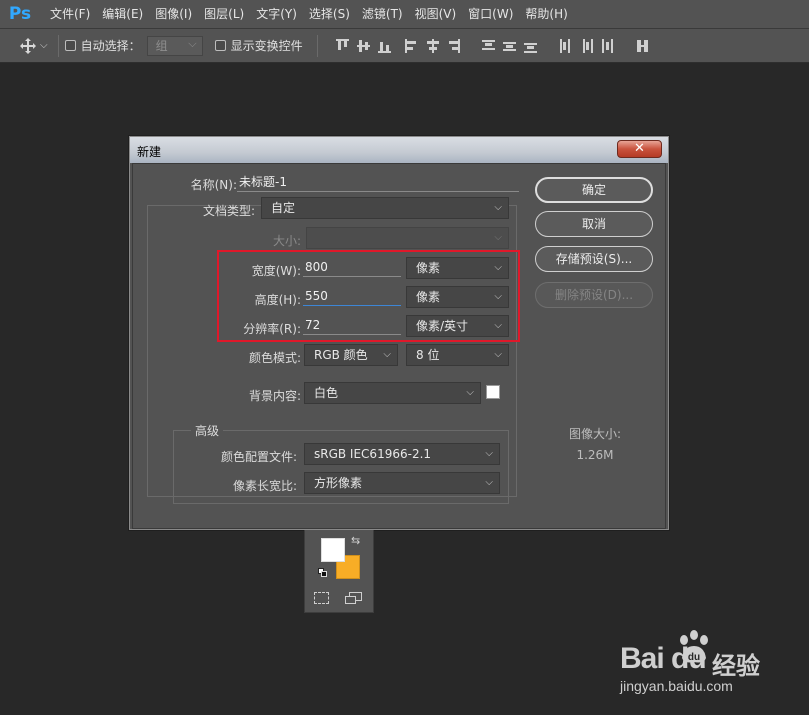 Image resolution: width=809 pixels, height=715 pixels. What do you see at coordinates (274, 358) in the screenshot?
I see `color-mode-label: 颜色模式:` at bounding box center [274, 358].